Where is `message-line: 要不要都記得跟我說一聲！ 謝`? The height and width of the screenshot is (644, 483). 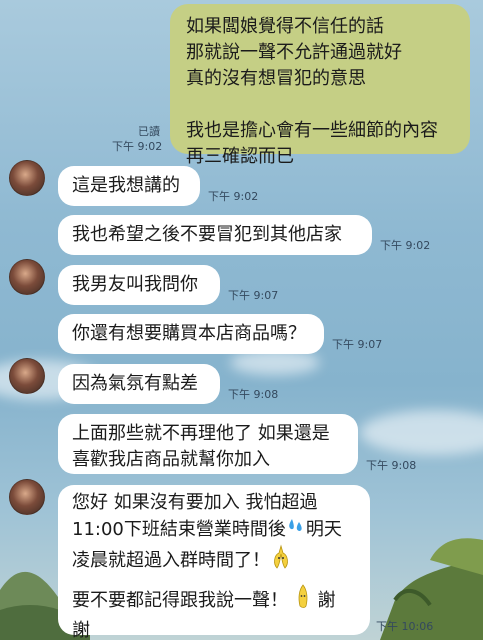
message-line: 要不要都記得跟我說一聲！ 謝 is located at coordinates (214, 601).